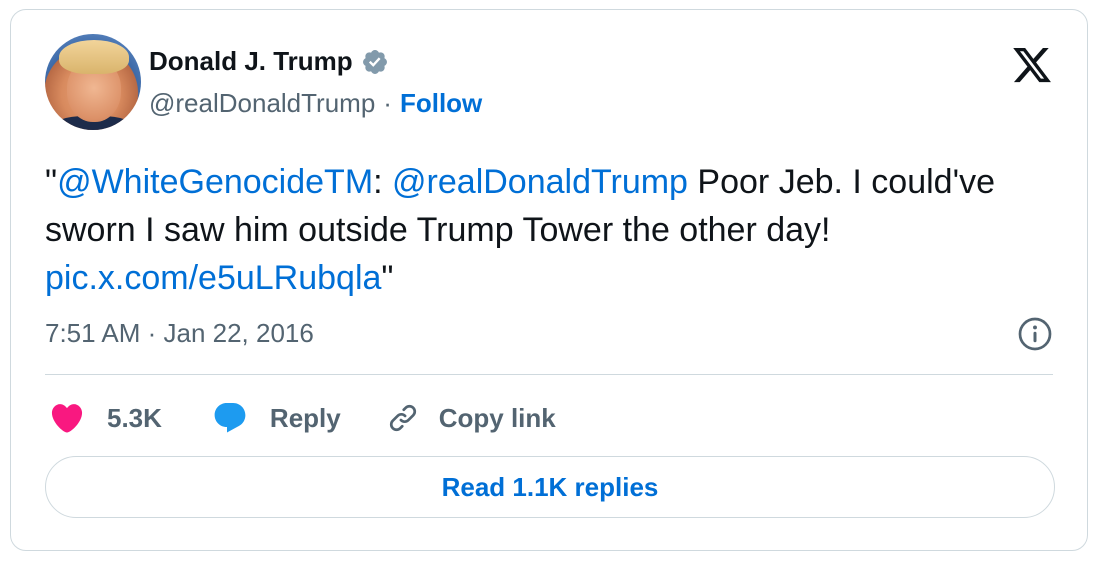 The image size is (1106, 572). What do you see at coordinates (251, 61) in the screenshot?
I see `author-name: Donald J. Trump` at bounding box center [251, 61].